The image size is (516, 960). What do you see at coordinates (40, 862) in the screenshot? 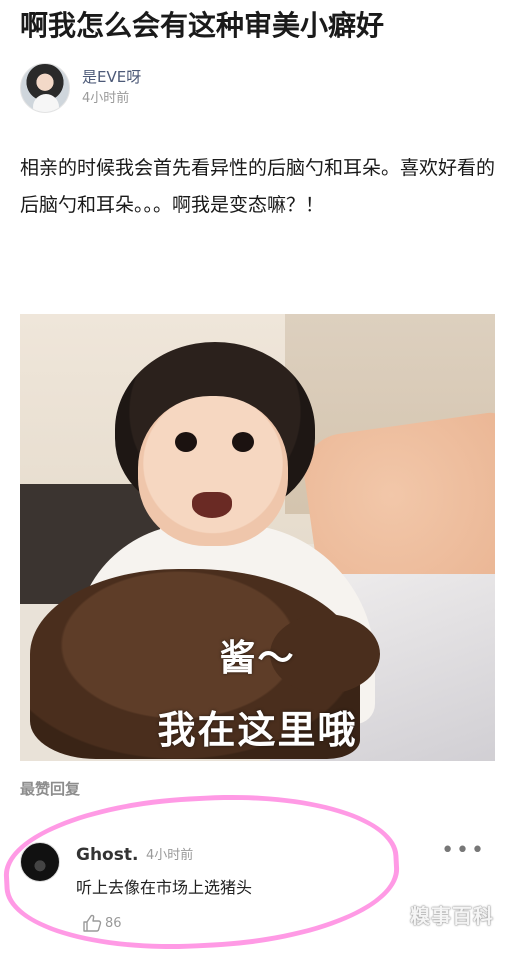
I see `reply-avatar` at bounding box center [40, 862].